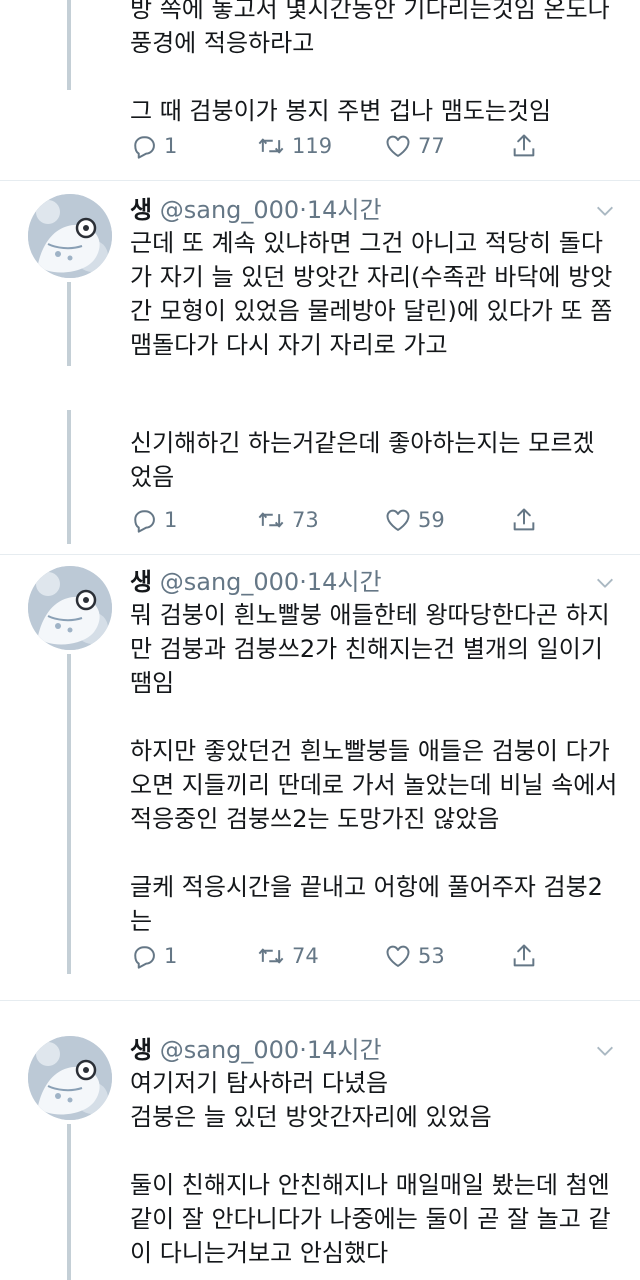  I want to click on tweet-line: 적응중인 검붕쓰2는 도망가진 않았음, so click(315, 819).